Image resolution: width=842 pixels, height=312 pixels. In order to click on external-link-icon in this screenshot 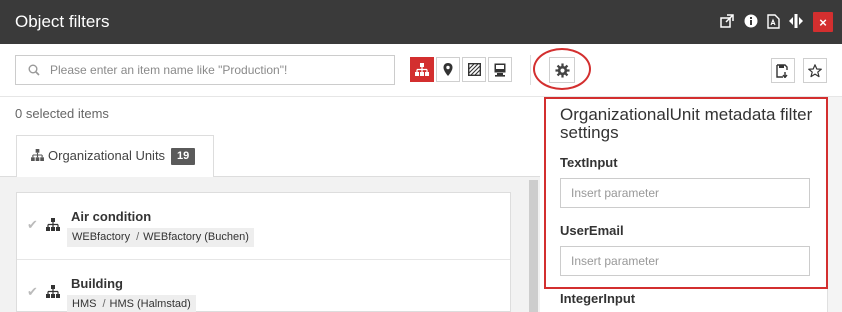, I will do `click(727, 21)`.